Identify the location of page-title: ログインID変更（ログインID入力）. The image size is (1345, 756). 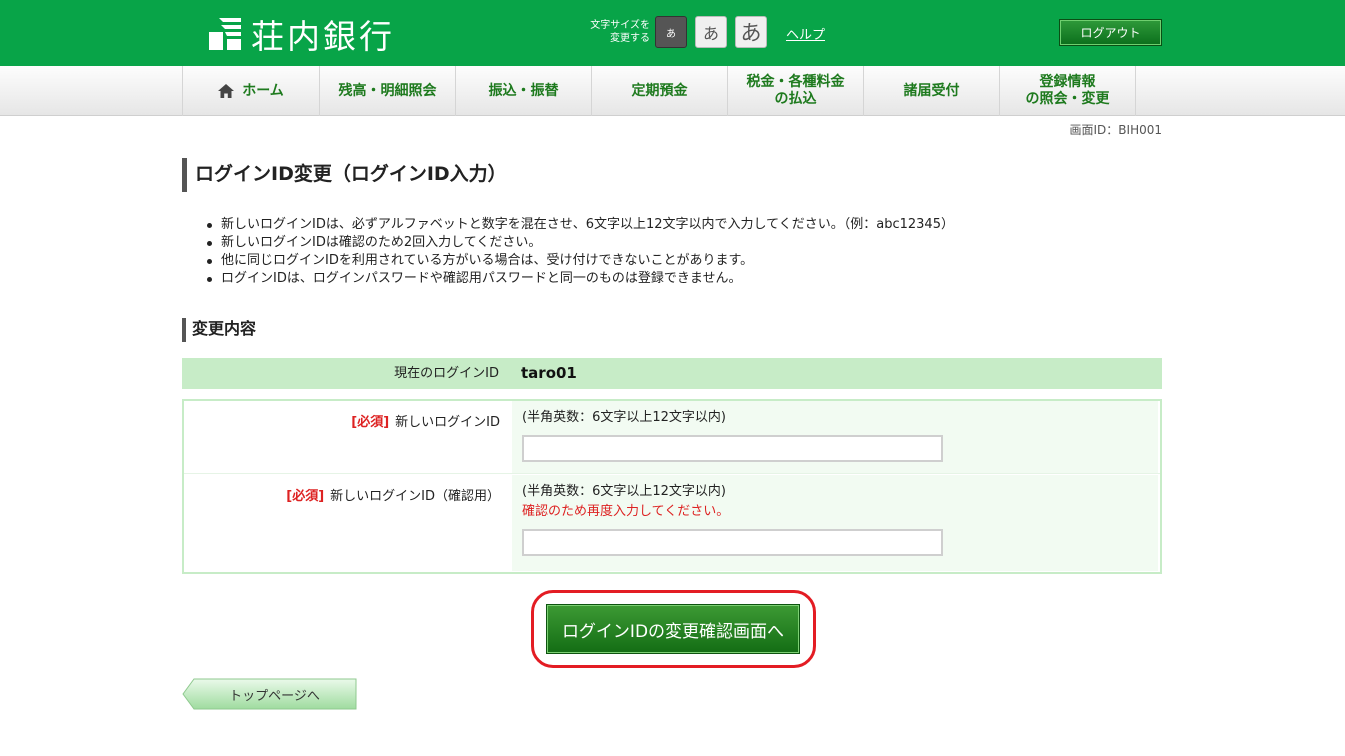
(344, 175).